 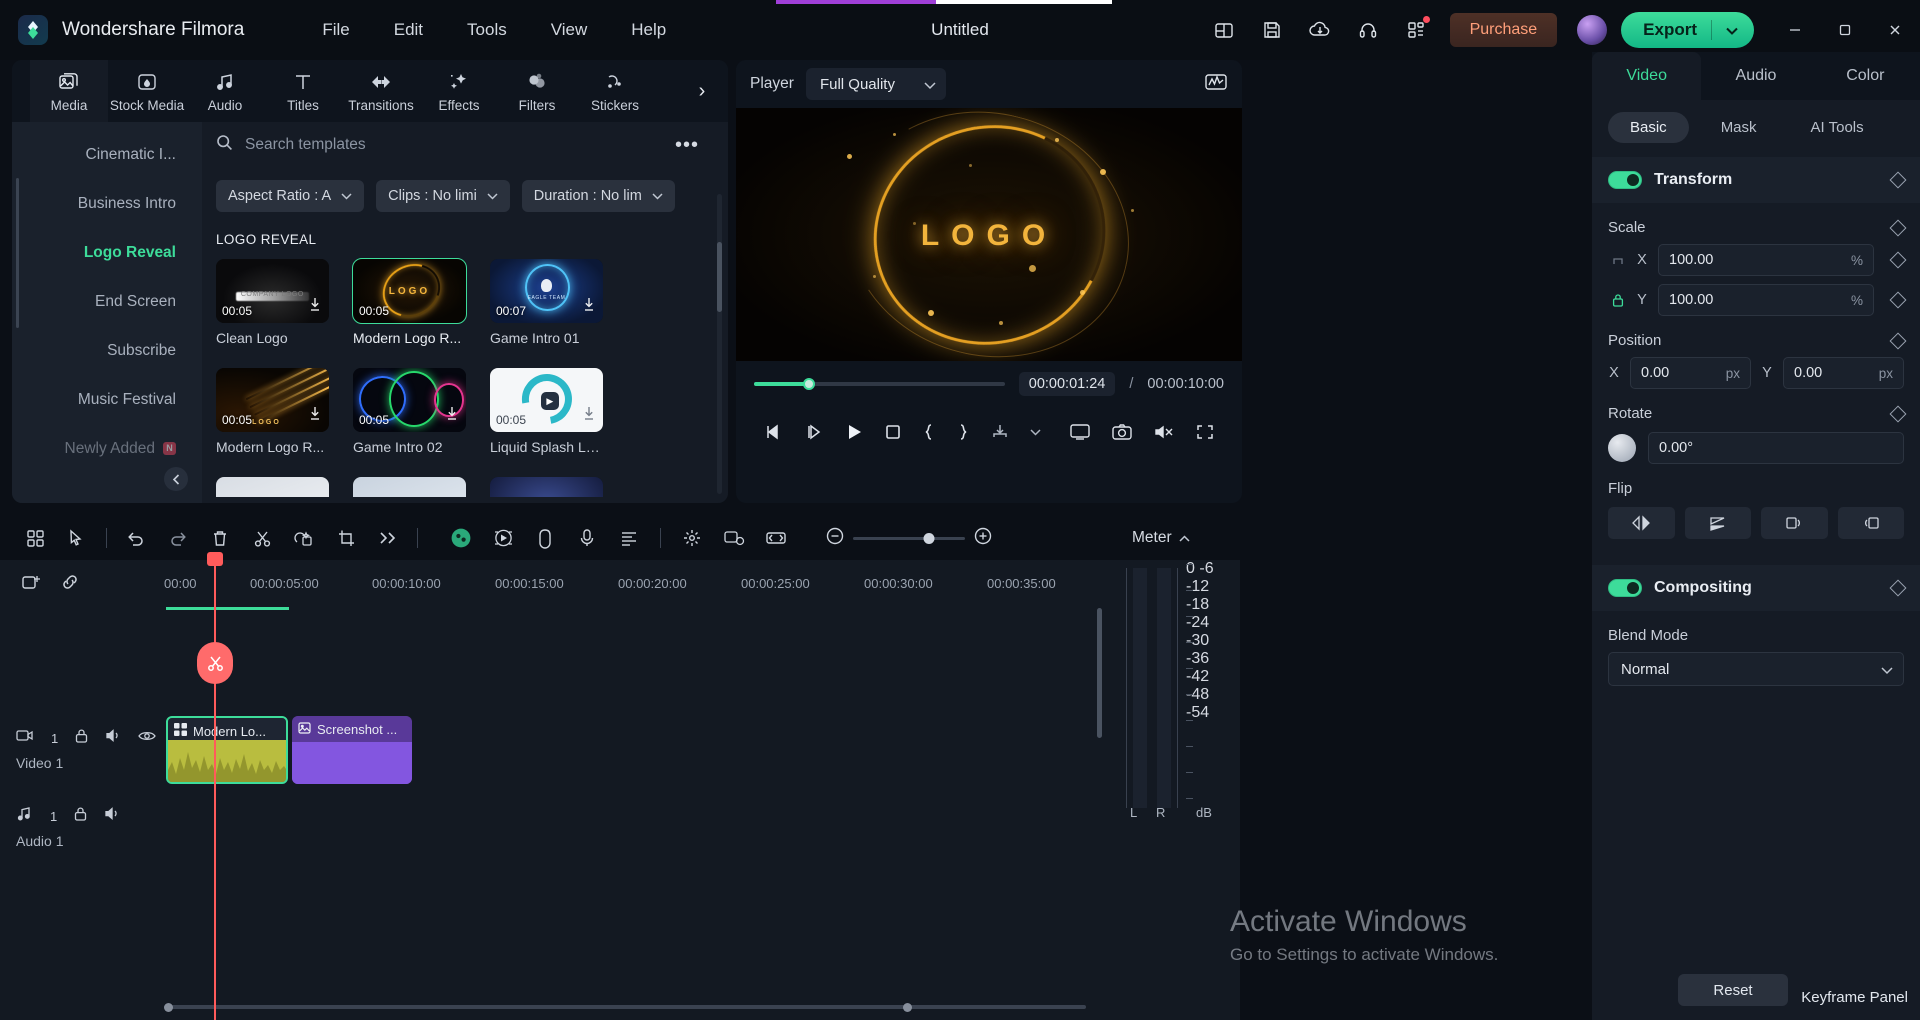 I want to click on menu-file: File, so click(x=335, y=30).